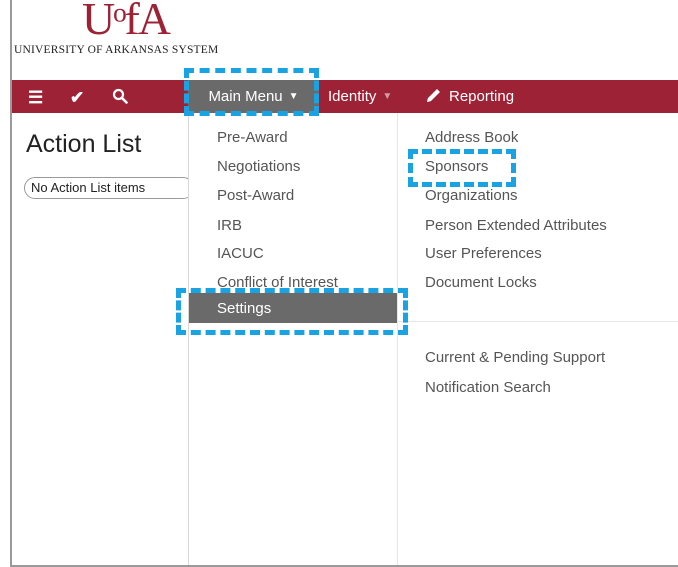 Image resolution: width=678 pixels, height=567 pixels. What do you see at coordinates (77, 98) in the screenshot?
I see `checkmark-icon: ✔` at bounding box center [77, 98].